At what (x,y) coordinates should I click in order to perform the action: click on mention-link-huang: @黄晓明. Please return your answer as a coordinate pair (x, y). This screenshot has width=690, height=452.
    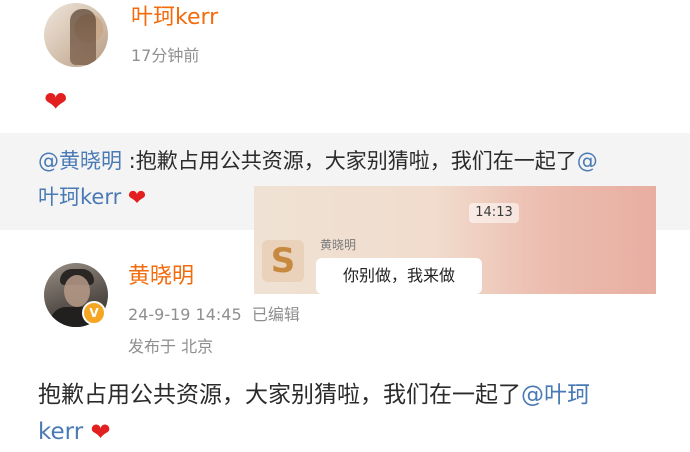
    Looking at the image, I should click on (80, 161).